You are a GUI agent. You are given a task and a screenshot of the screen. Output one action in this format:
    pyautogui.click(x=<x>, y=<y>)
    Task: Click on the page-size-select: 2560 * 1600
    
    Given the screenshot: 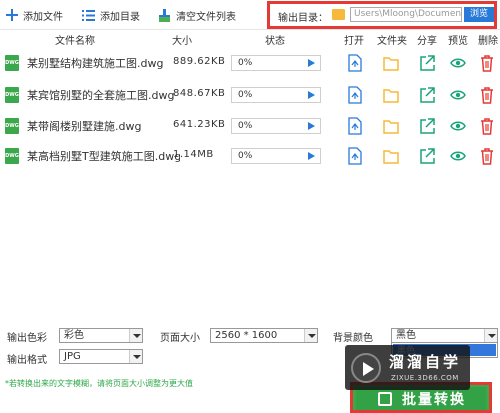 What is the action you would take?
    pyautogui.click(x=264, y=335)
    